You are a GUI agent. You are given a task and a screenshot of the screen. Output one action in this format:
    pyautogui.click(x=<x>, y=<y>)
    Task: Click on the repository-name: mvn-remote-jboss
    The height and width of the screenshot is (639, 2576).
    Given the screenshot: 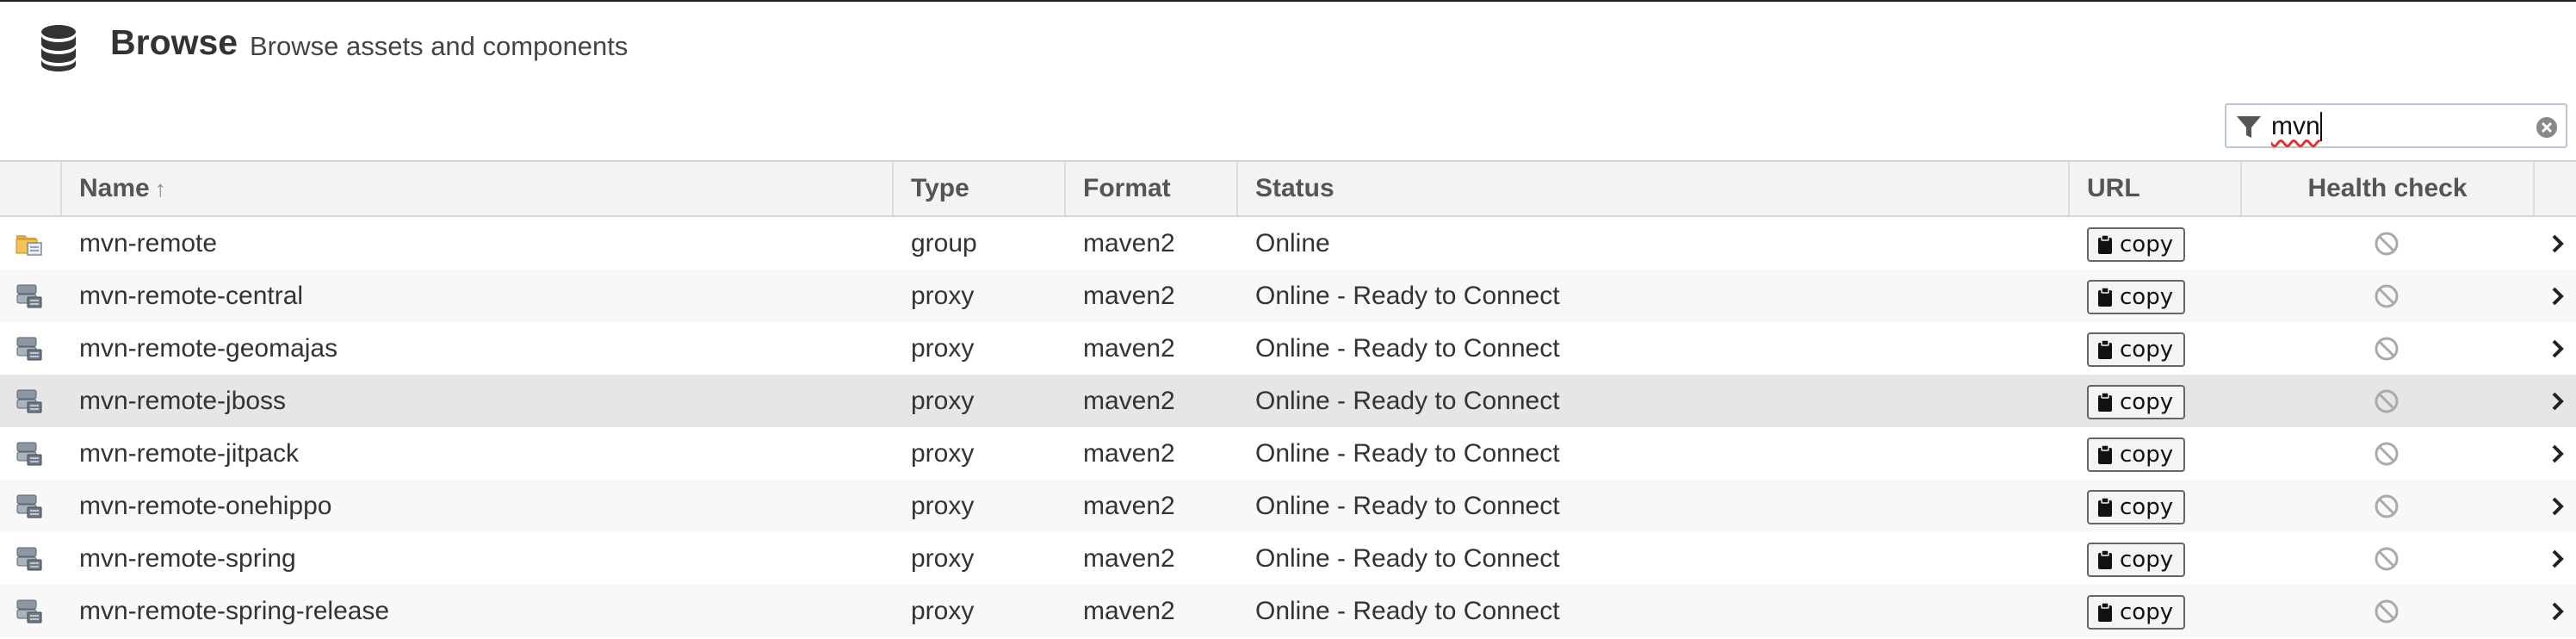 What is the action you would take?
    pyautogui.click(x=183, y=401)
    